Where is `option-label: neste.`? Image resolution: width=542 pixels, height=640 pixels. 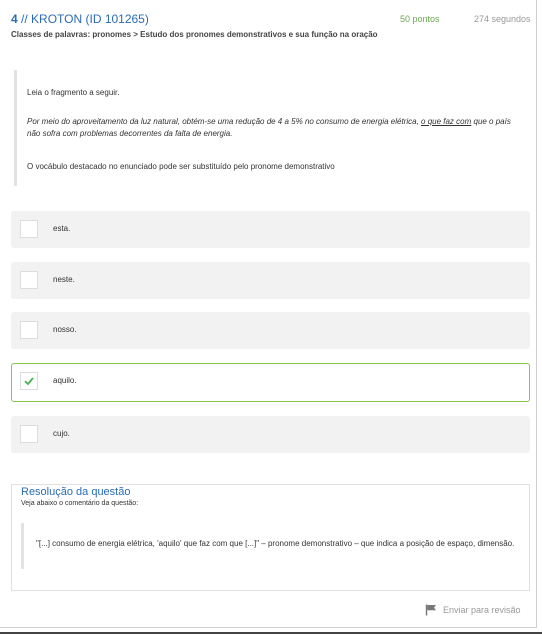
option-label: neste. is located at coordinates (64, 279).